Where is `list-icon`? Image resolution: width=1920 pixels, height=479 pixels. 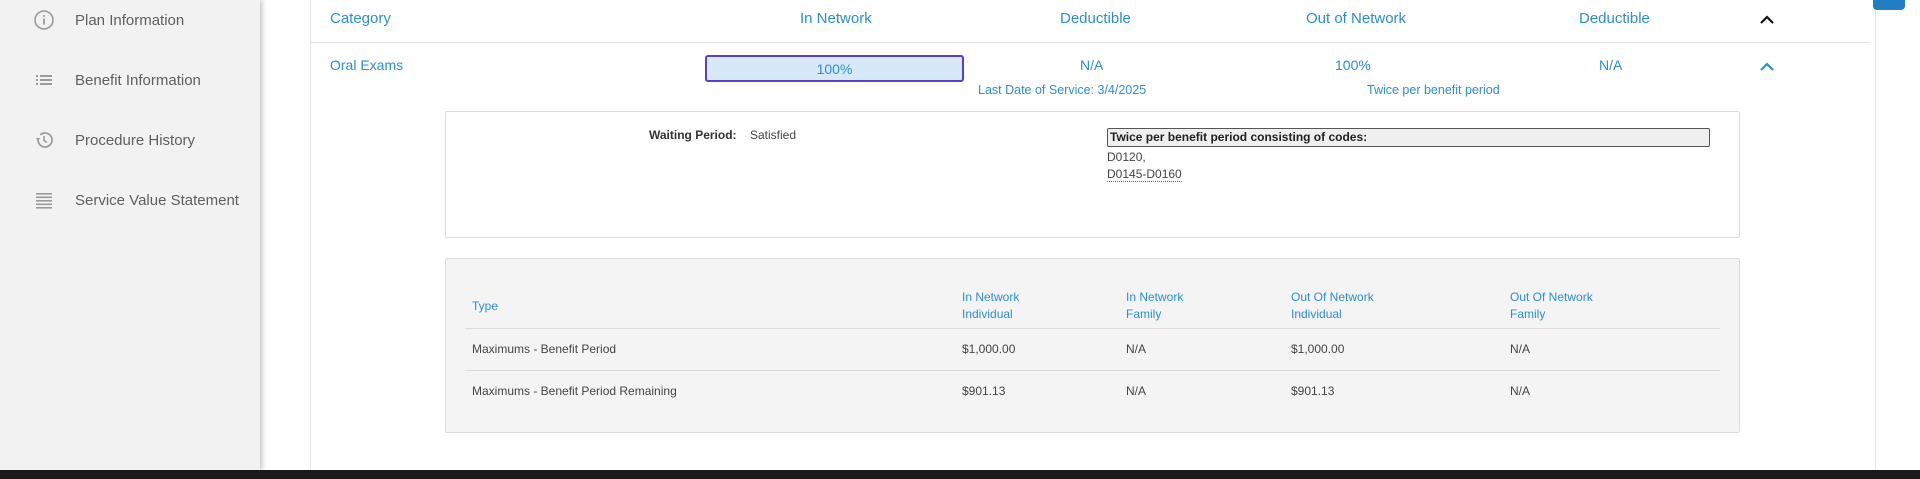 list-icon is located at coordinates (44, 80).